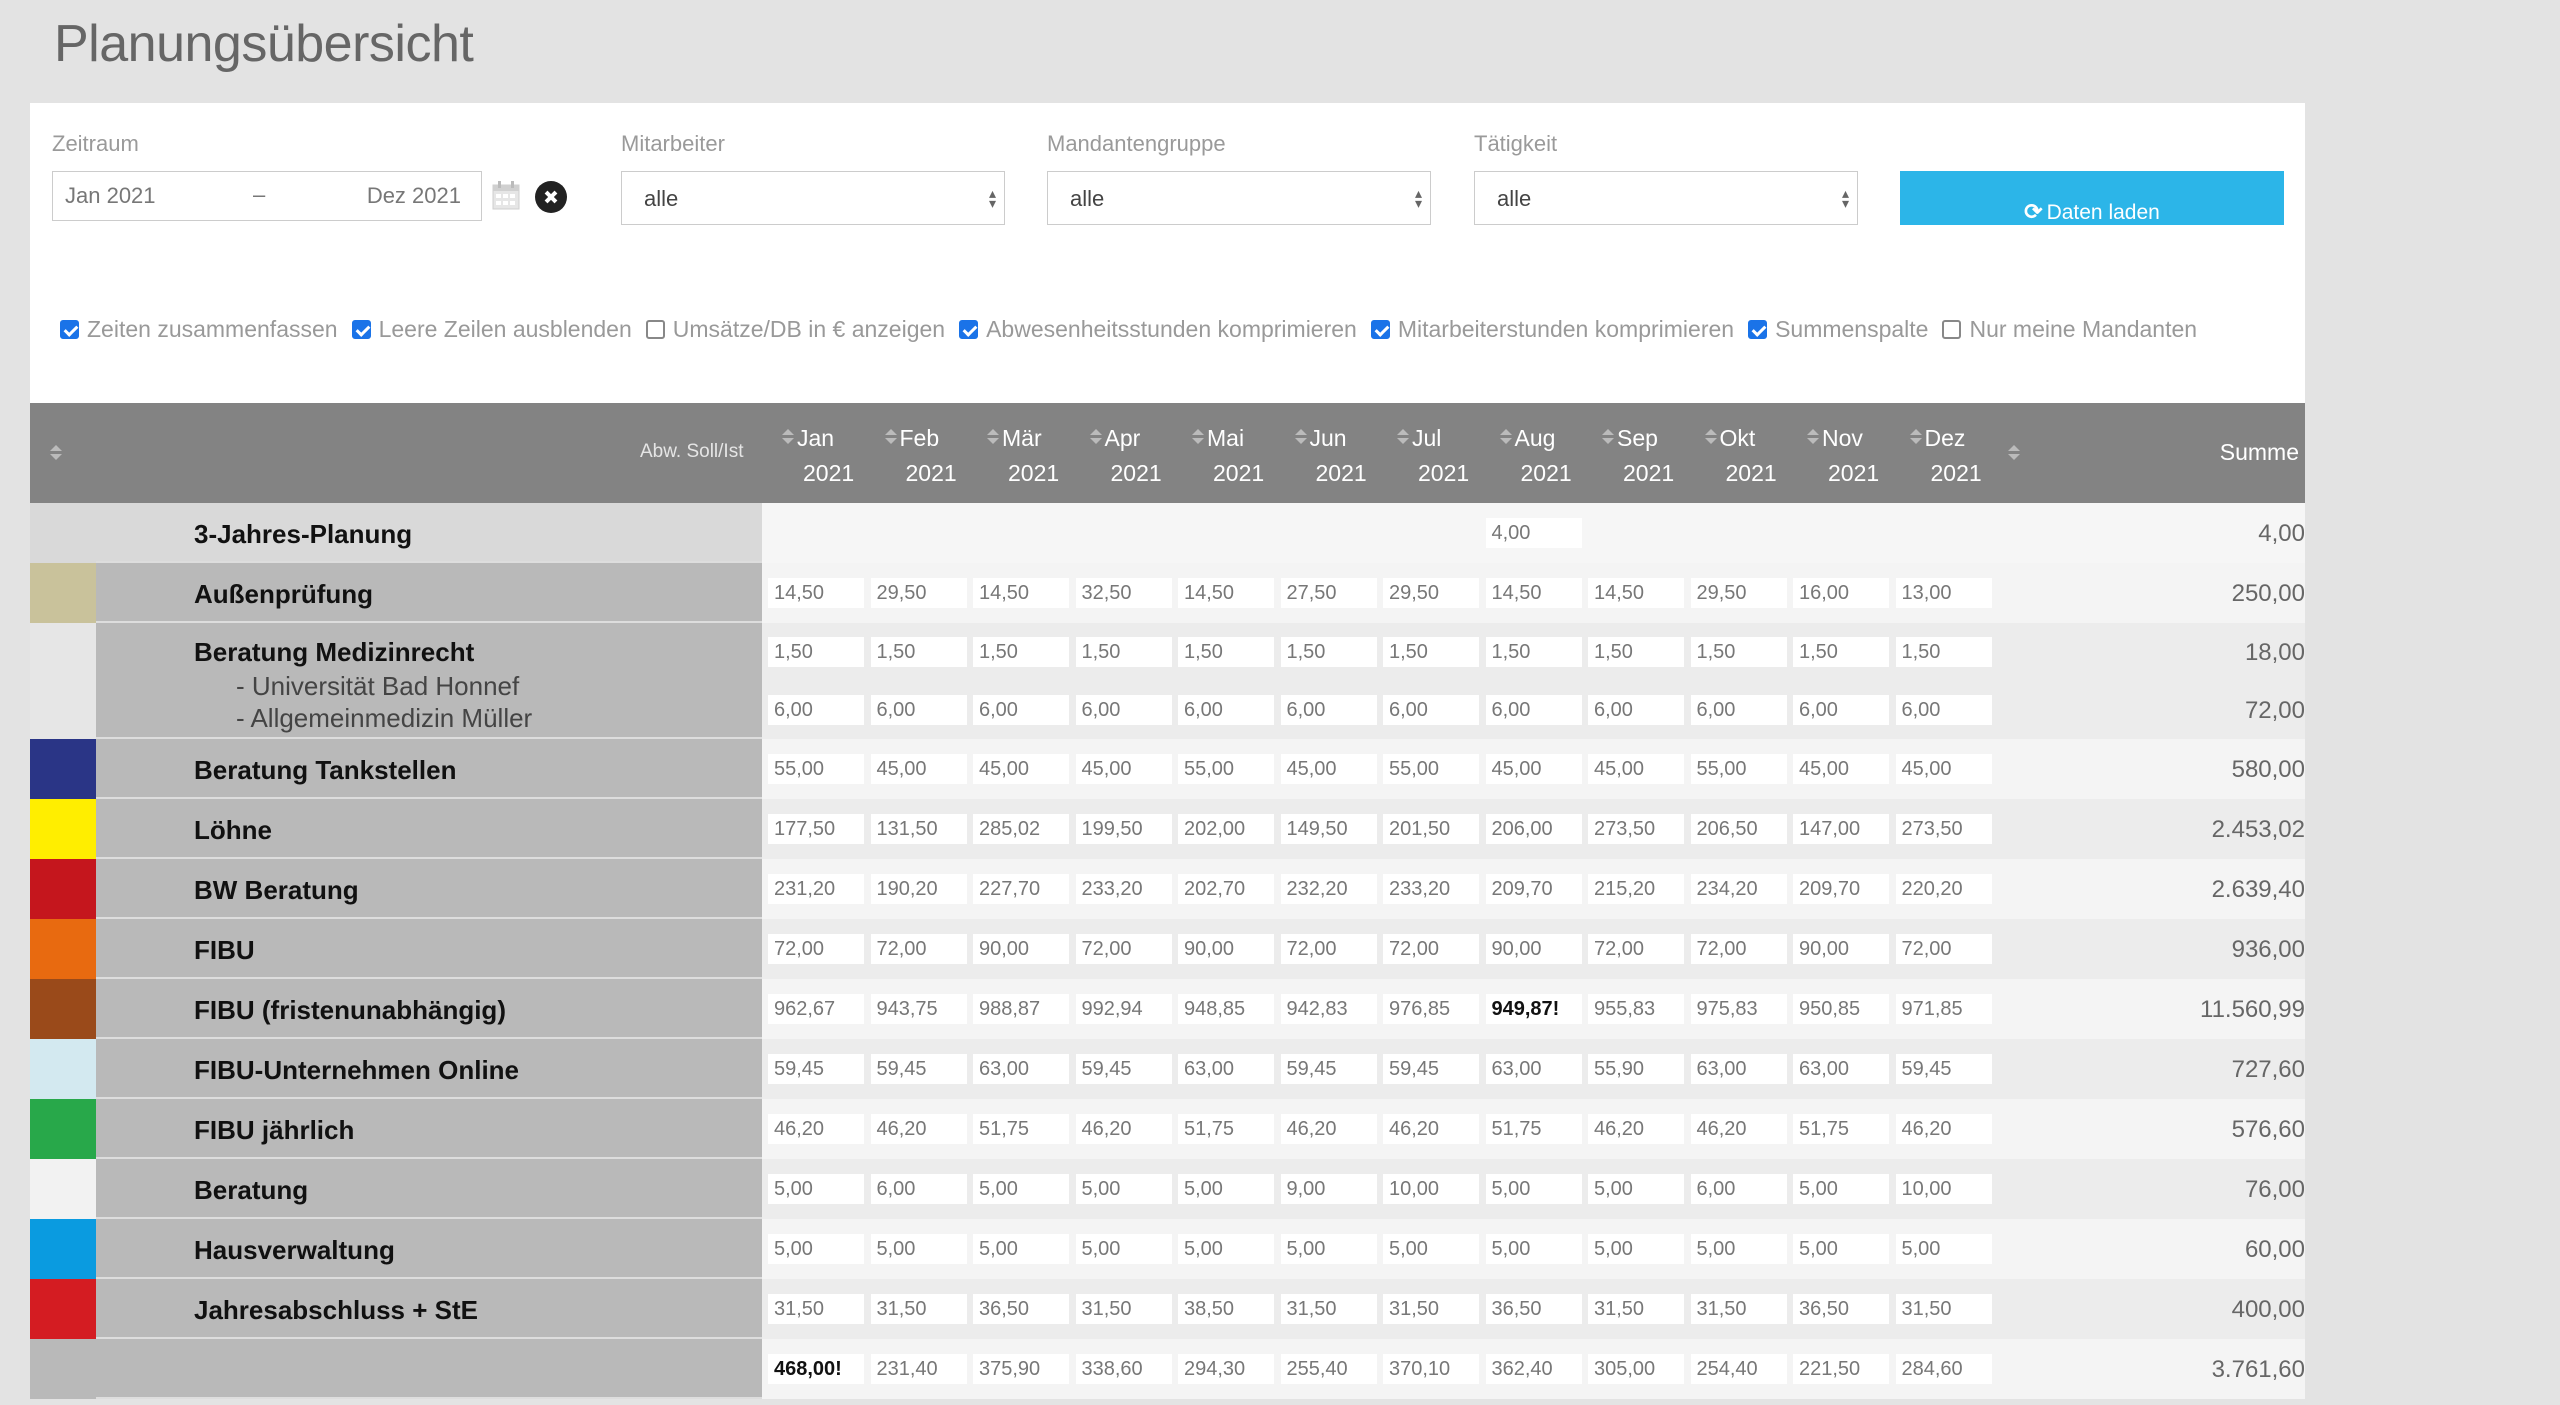 The width and height of the screenshot is (2560, 1405). What do you see at coordinates (1123, 829) in the screenshot?
I see `value-cell: 199,50` at bounding box center [1123, 829].